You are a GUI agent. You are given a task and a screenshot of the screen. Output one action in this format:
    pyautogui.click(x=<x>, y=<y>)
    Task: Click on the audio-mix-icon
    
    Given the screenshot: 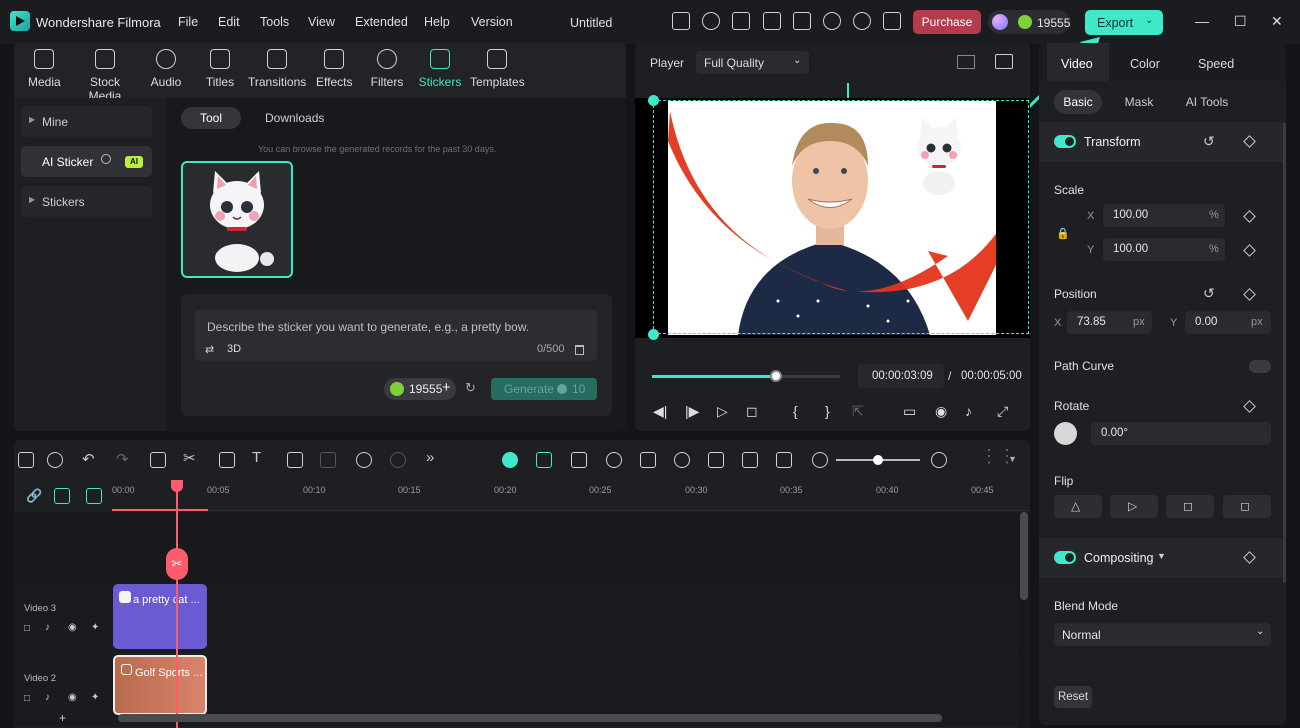 What is the action you would take?
    pyautogui.click(x=716, y=460)
    